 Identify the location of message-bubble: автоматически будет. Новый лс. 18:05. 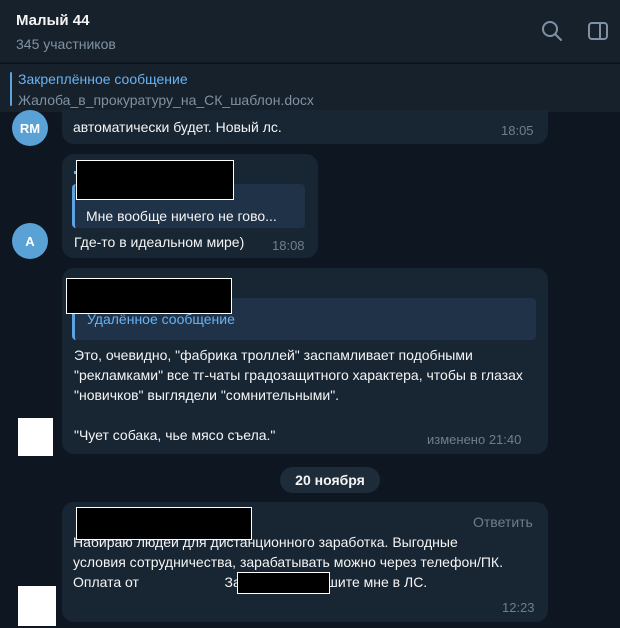
(305, 127).